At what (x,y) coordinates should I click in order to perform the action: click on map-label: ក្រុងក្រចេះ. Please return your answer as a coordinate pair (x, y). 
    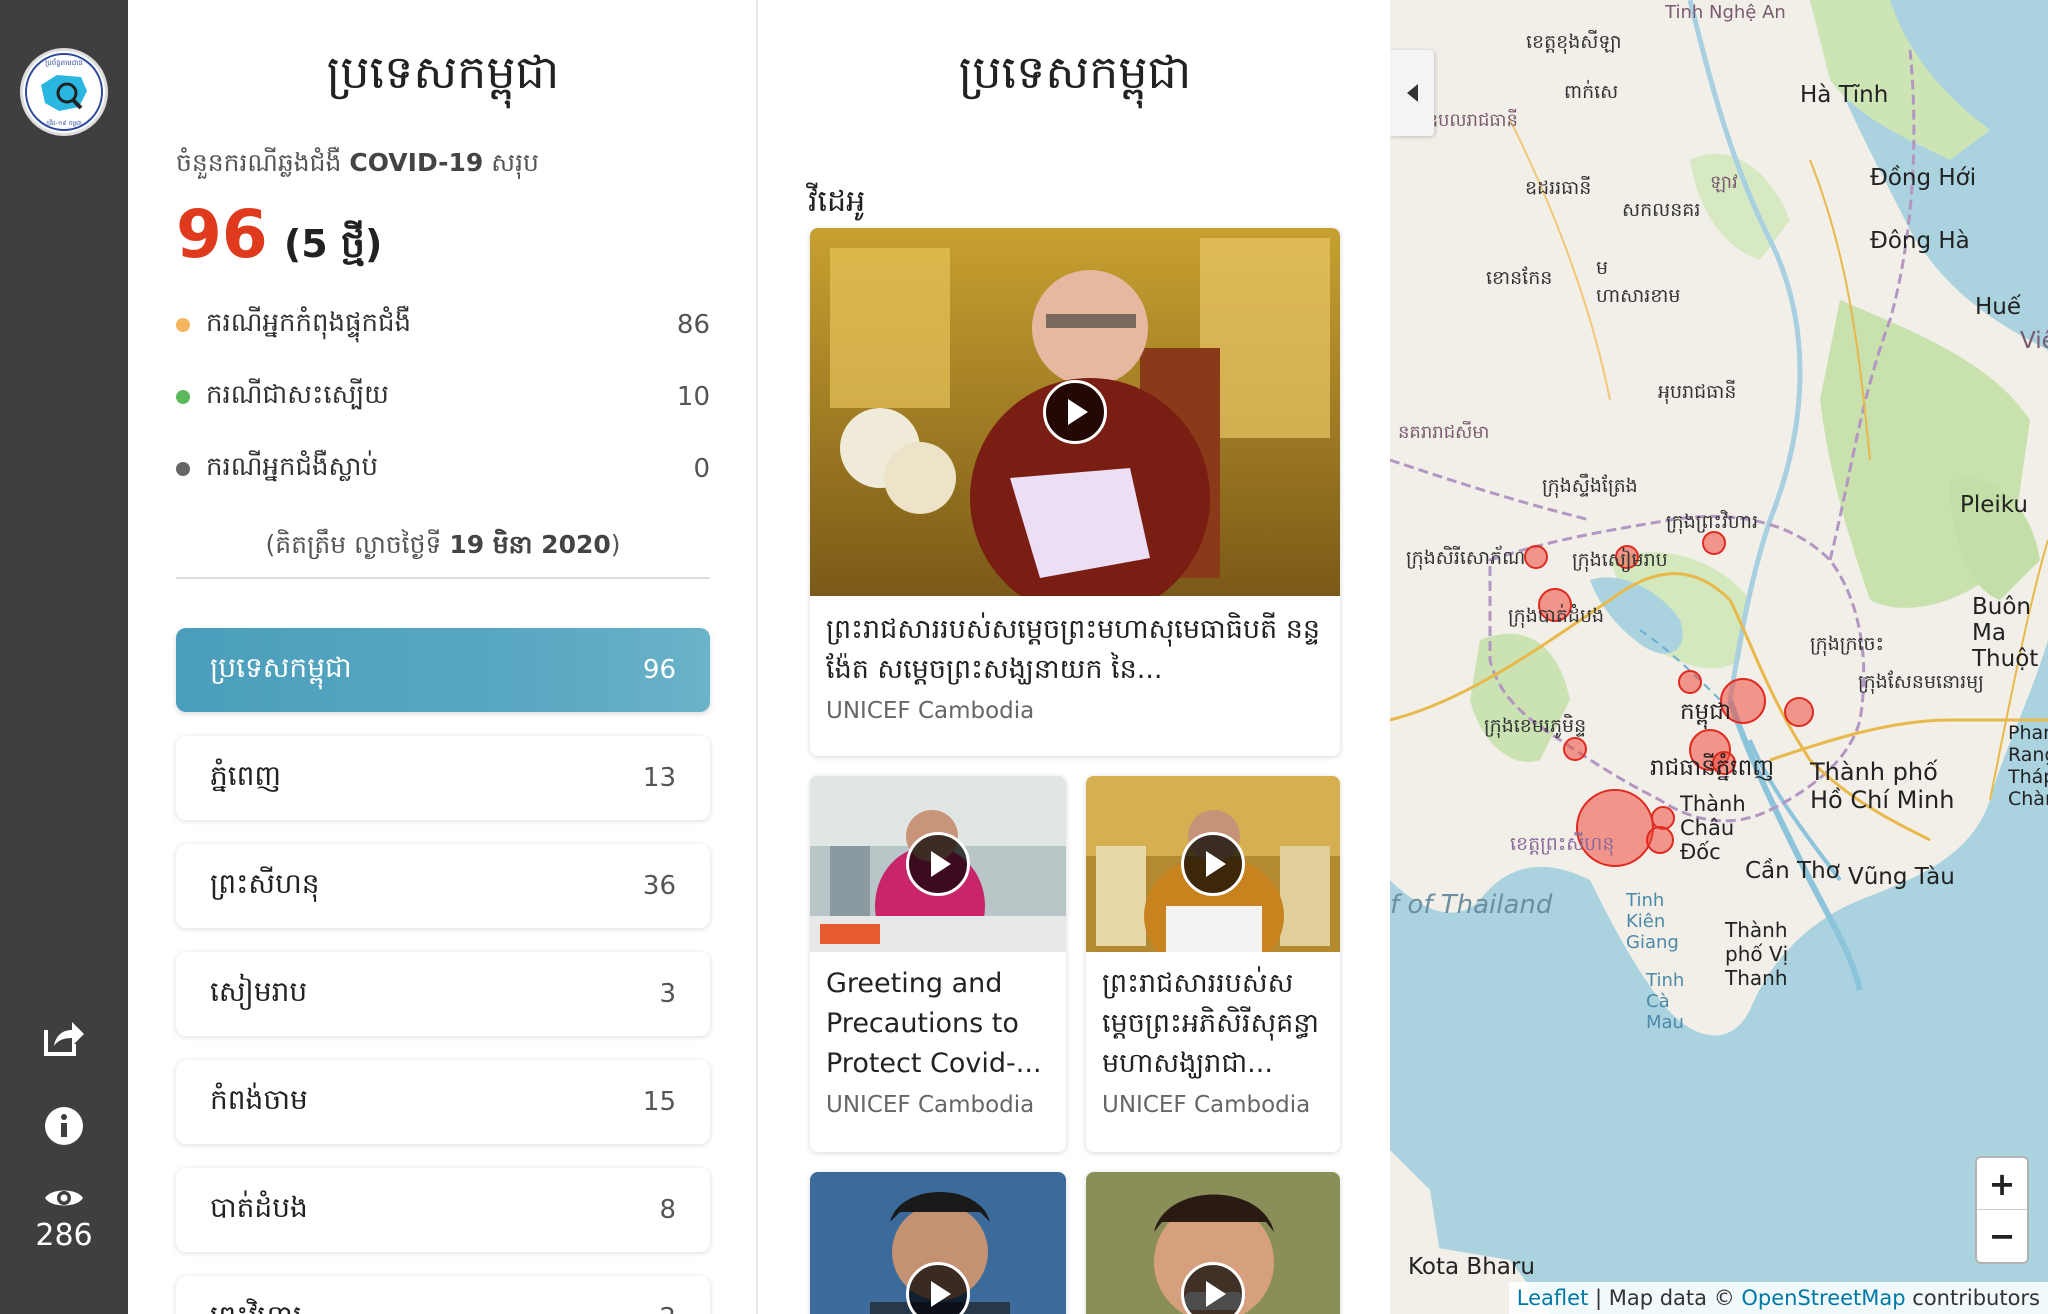
    Looking at the image, I should click on (1847, 644).